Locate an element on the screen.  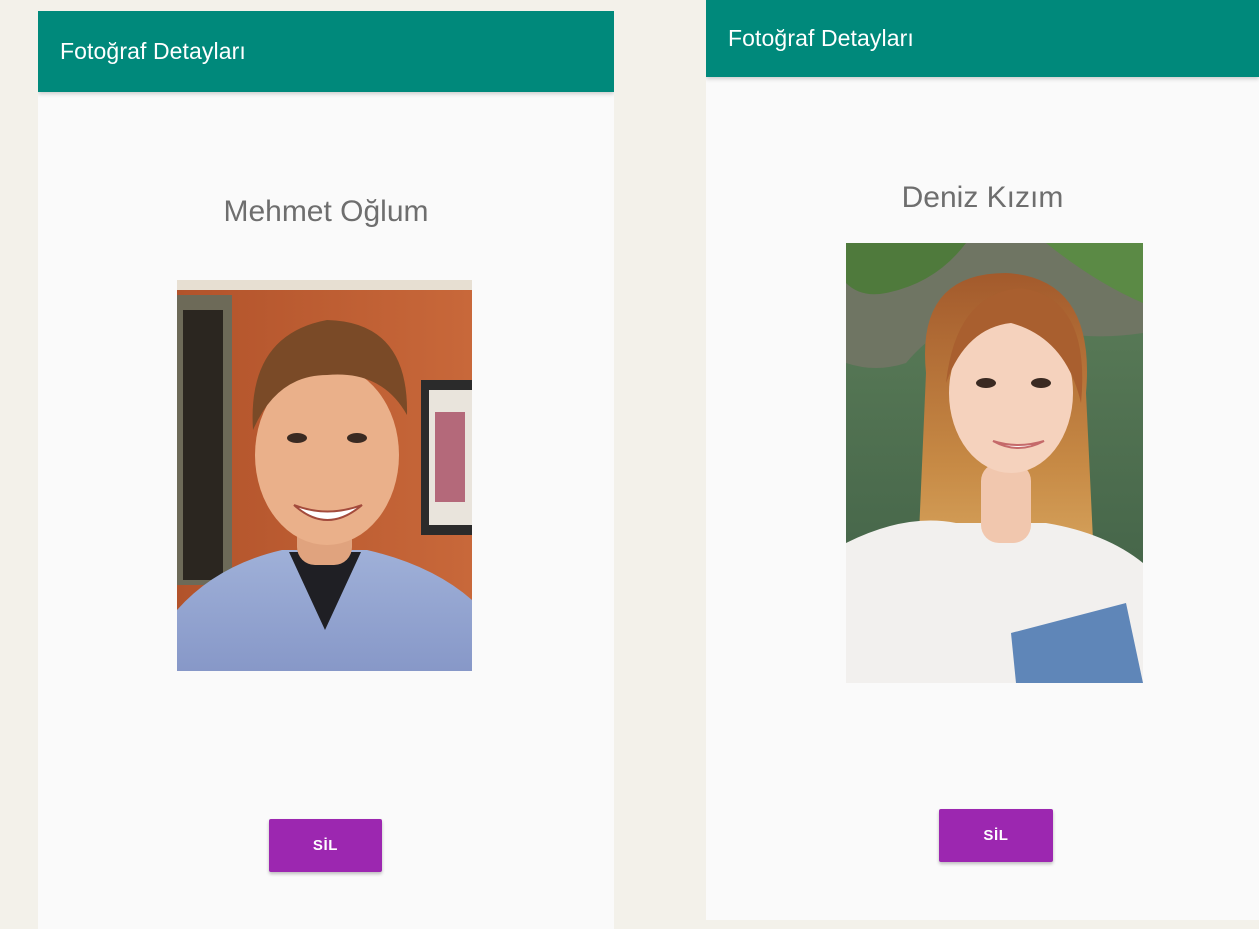
photo-title: Deniz Kızım is located at coordinates (982, 197).